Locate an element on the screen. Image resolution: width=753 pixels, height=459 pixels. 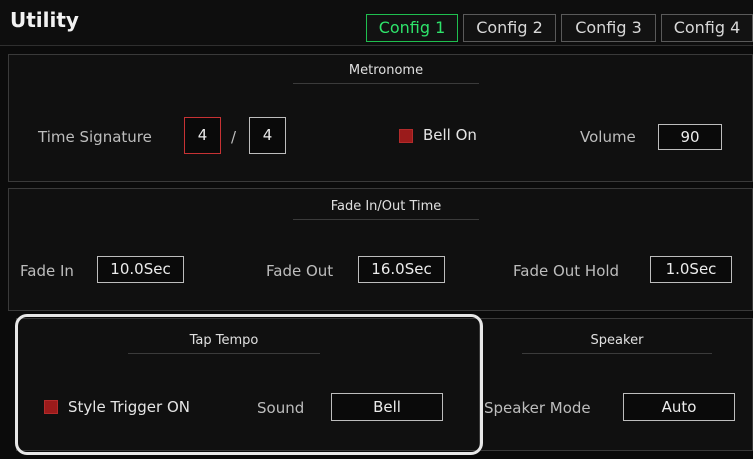
time-signature-label: Time Signature is located at coordinates (95, 137).